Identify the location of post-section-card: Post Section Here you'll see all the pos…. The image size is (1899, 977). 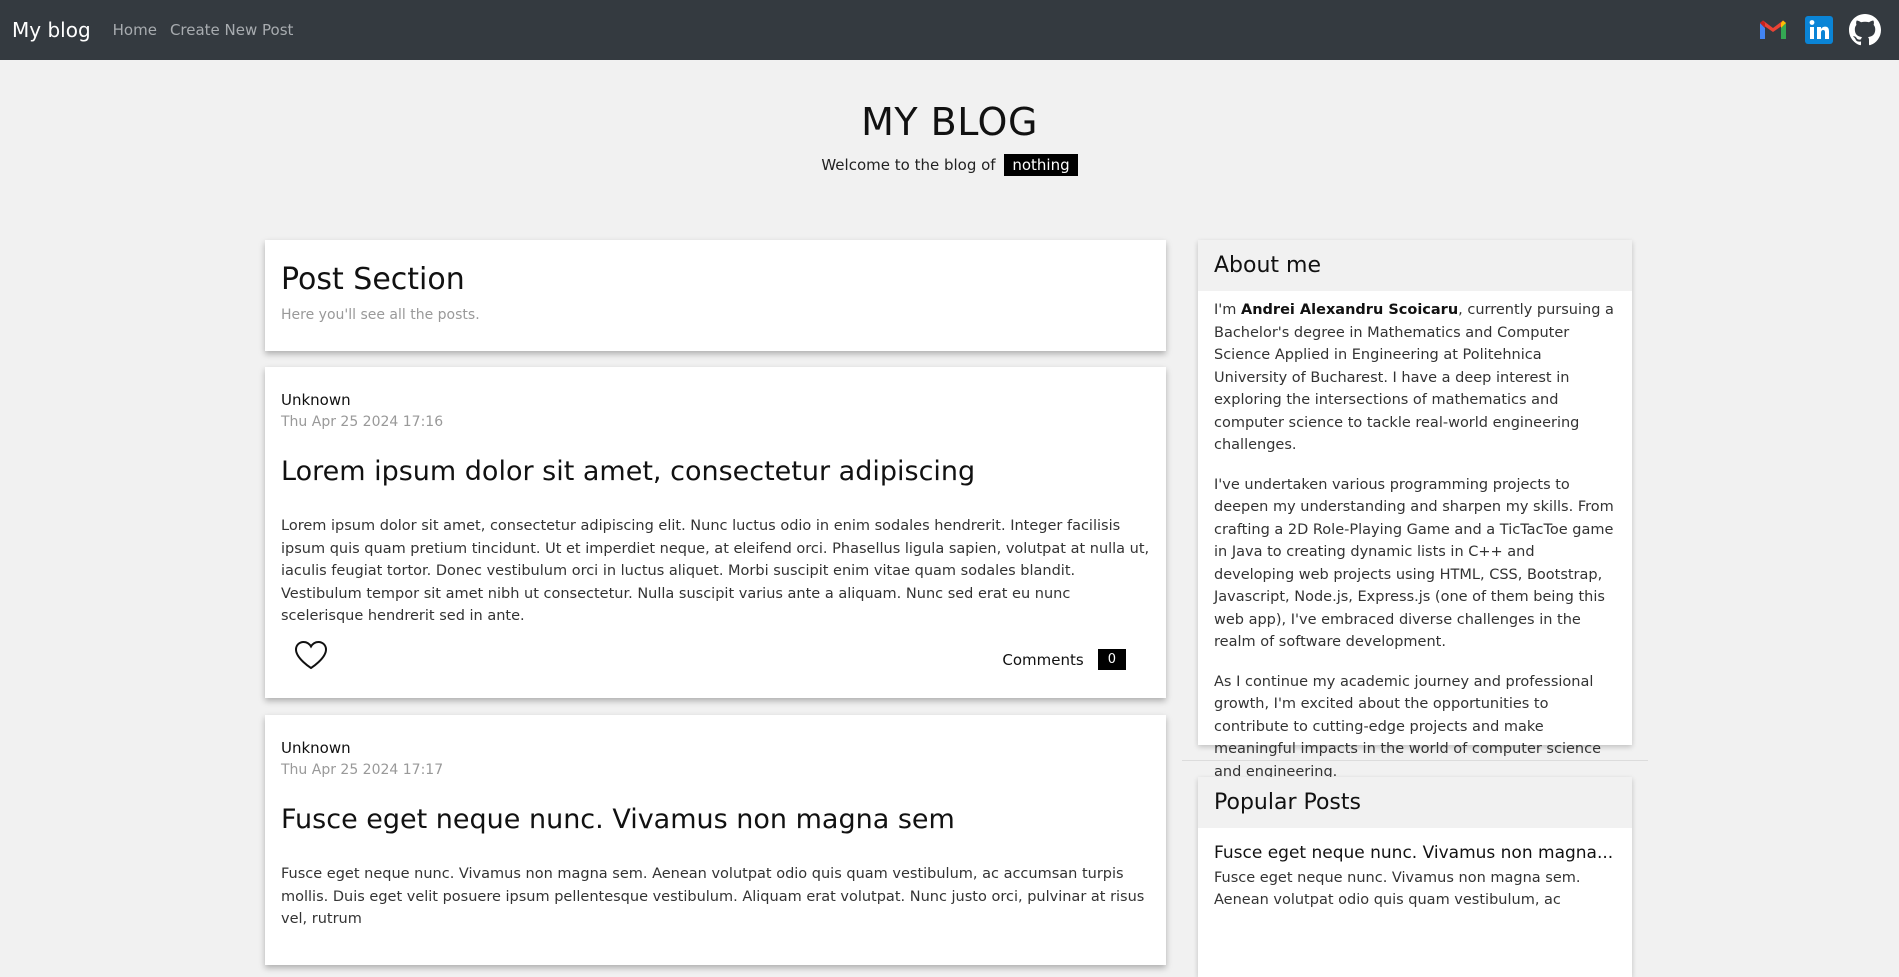
(715, 295).